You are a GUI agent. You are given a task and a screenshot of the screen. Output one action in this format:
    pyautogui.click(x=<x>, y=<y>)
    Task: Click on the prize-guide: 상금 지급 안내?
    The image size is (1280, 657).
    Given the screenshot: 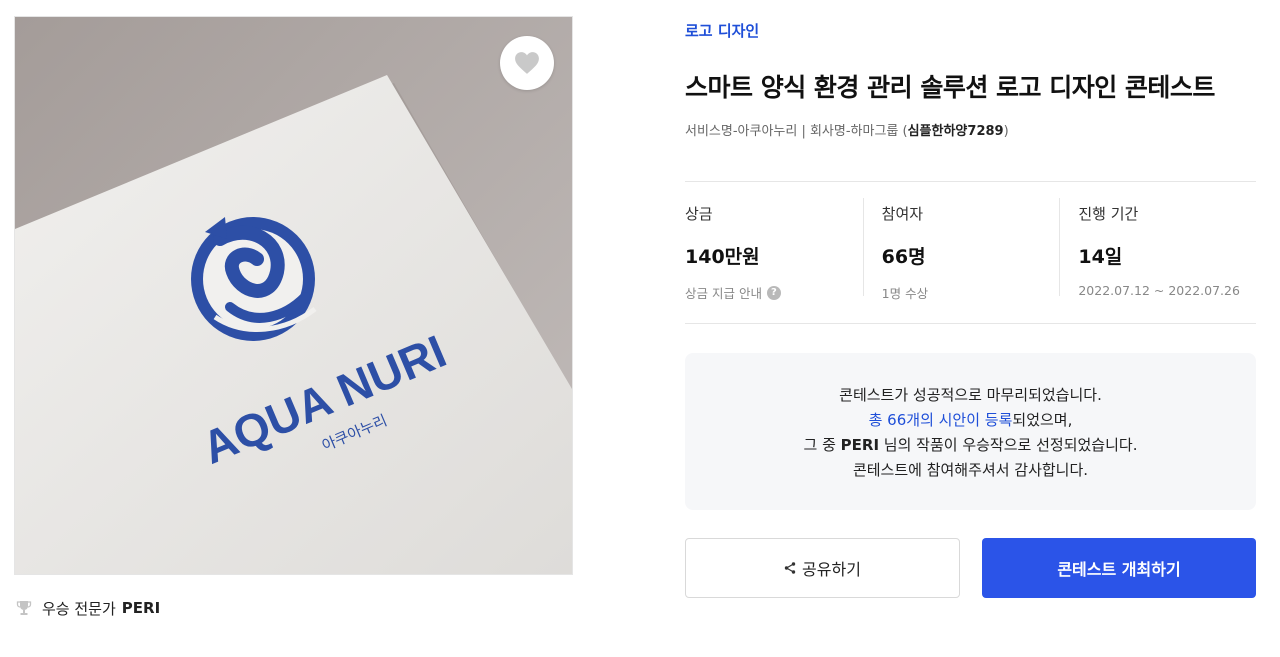 What is the action you would take?
    pyautogui.click(x=774, y=292)
    